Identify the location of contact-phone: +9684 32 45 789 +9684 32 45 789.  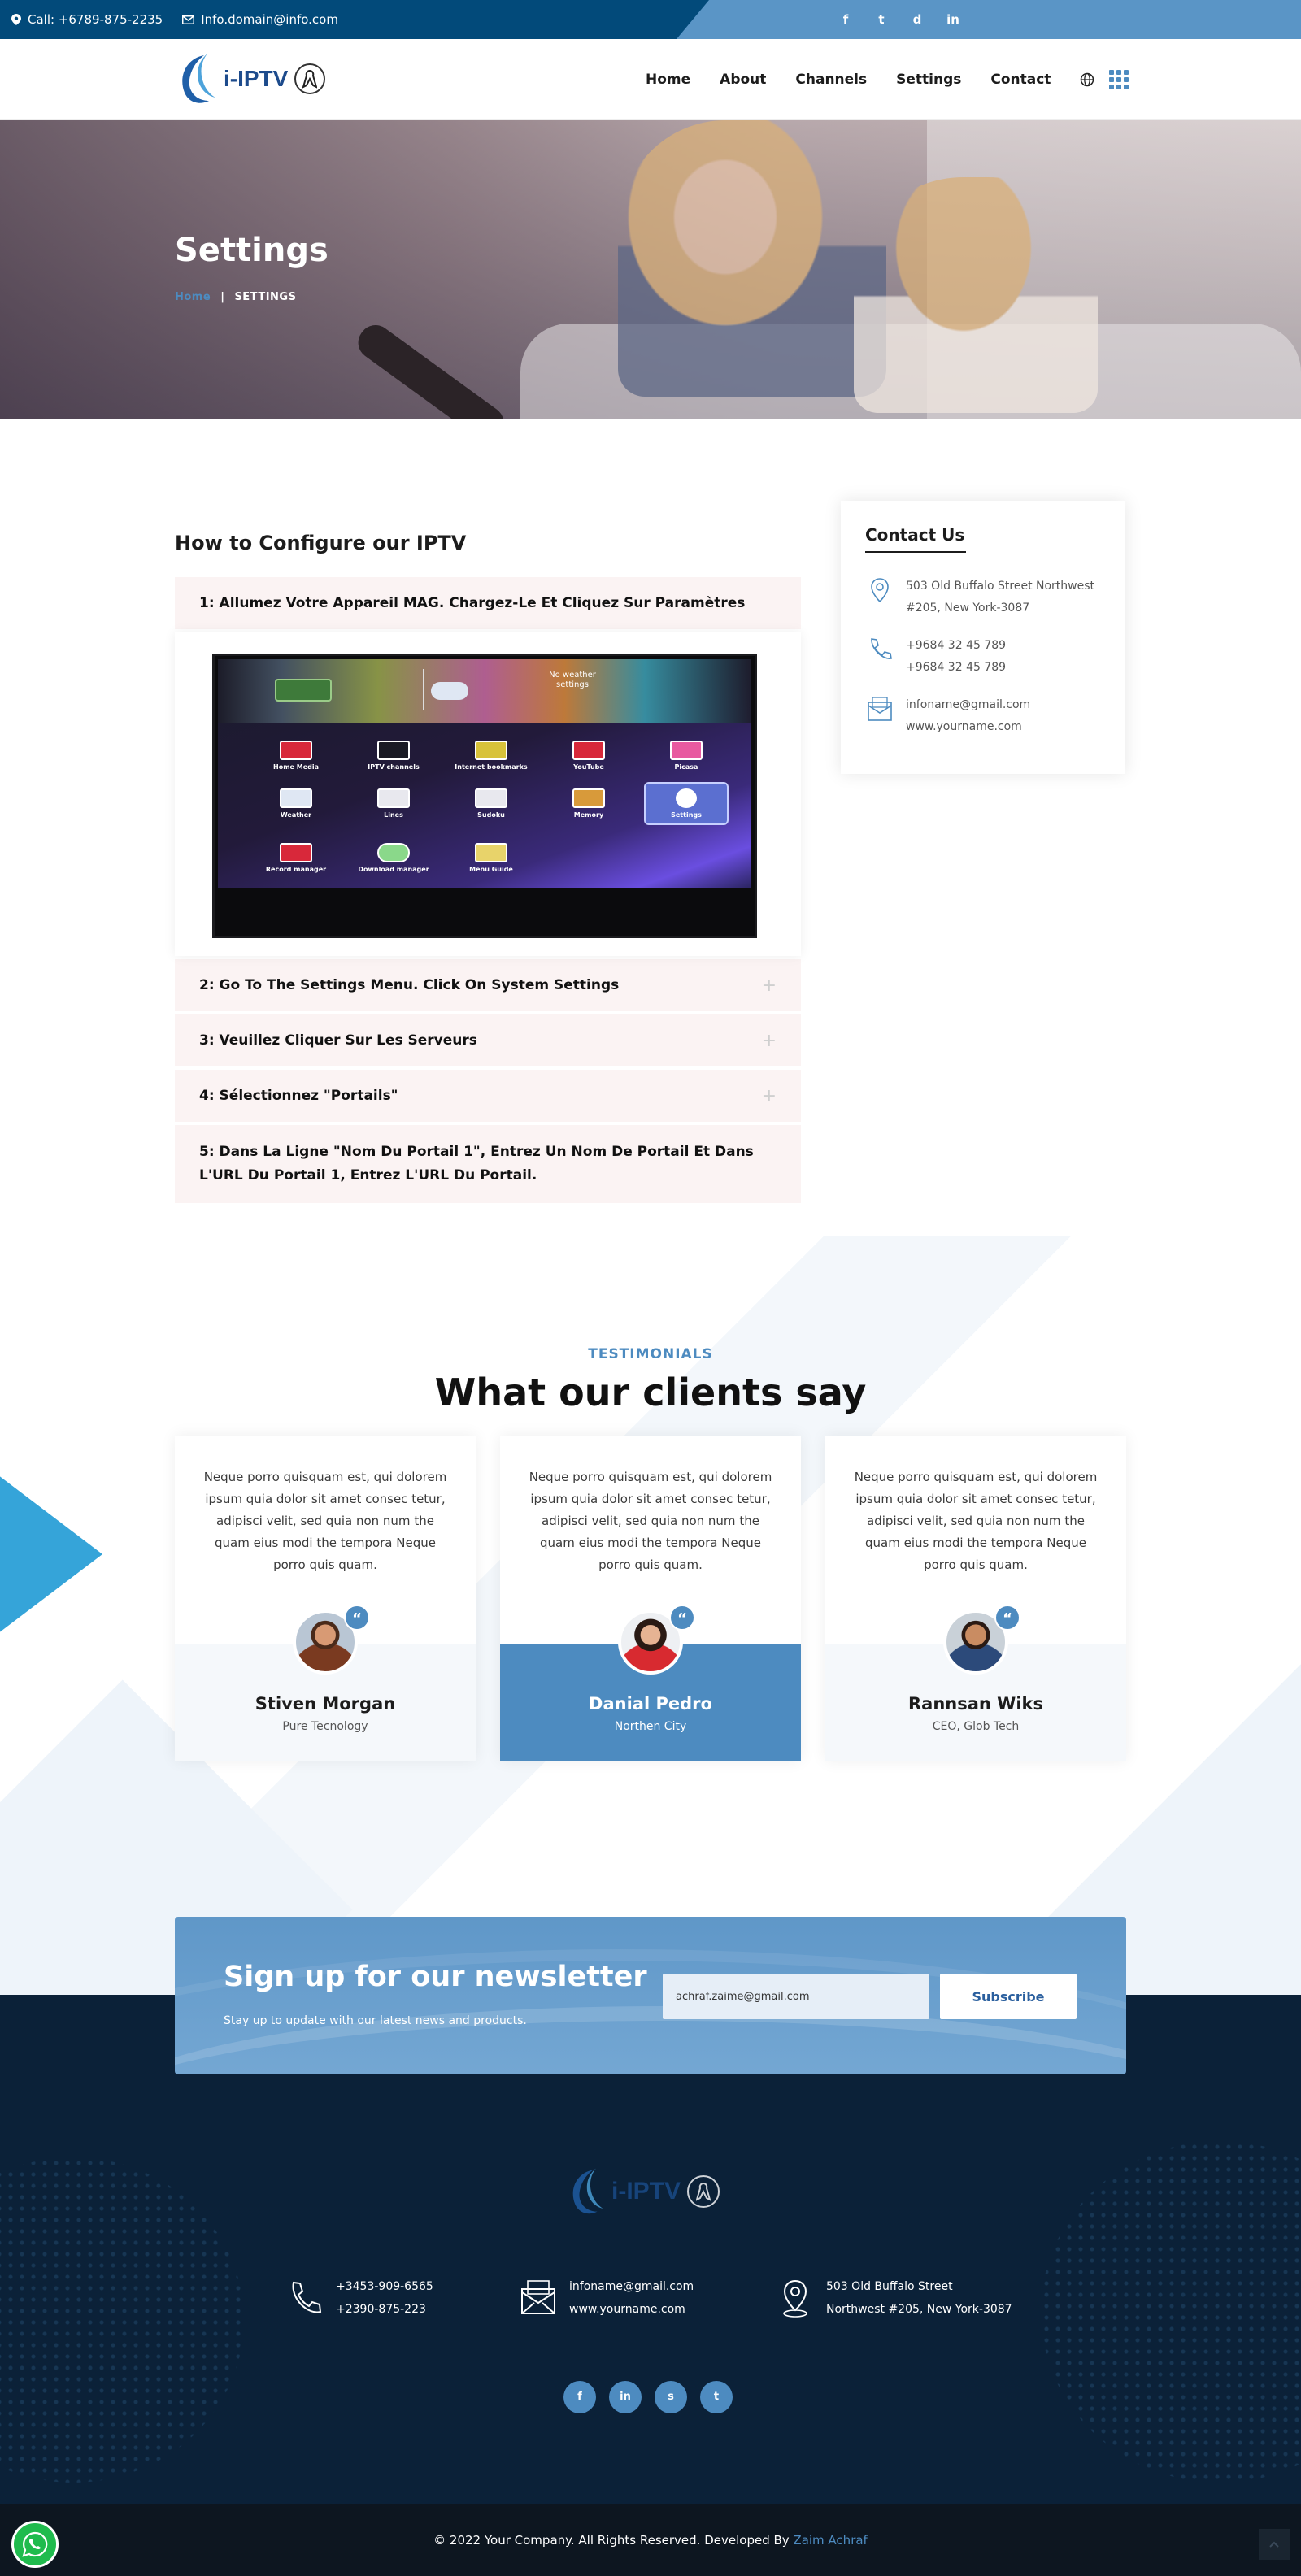
(935, 657).